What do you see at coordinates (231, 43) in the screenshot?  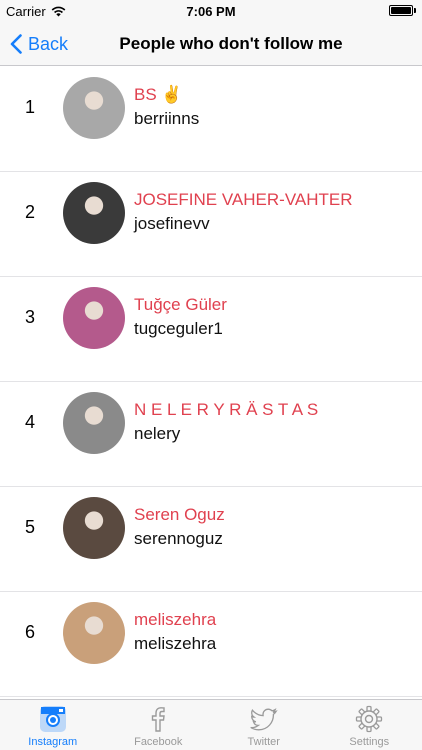 I see `page-title: People who don't follow me` at bounding box center [231, 43].